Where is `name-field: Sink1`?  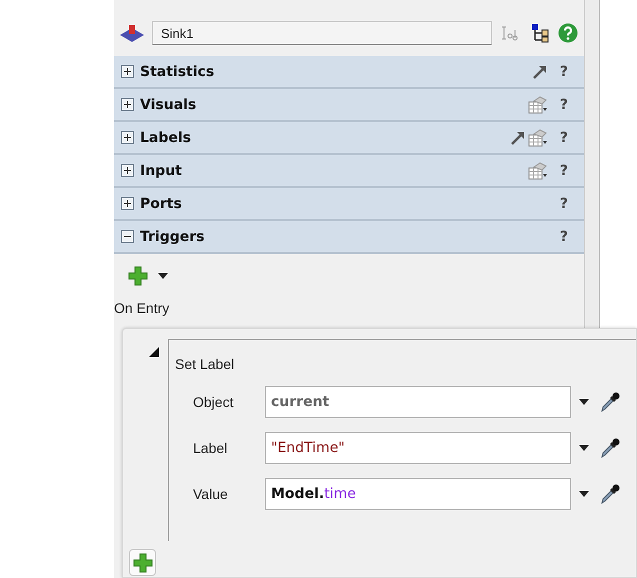 name-field: Sink1 is located at coordinates (322, 33).